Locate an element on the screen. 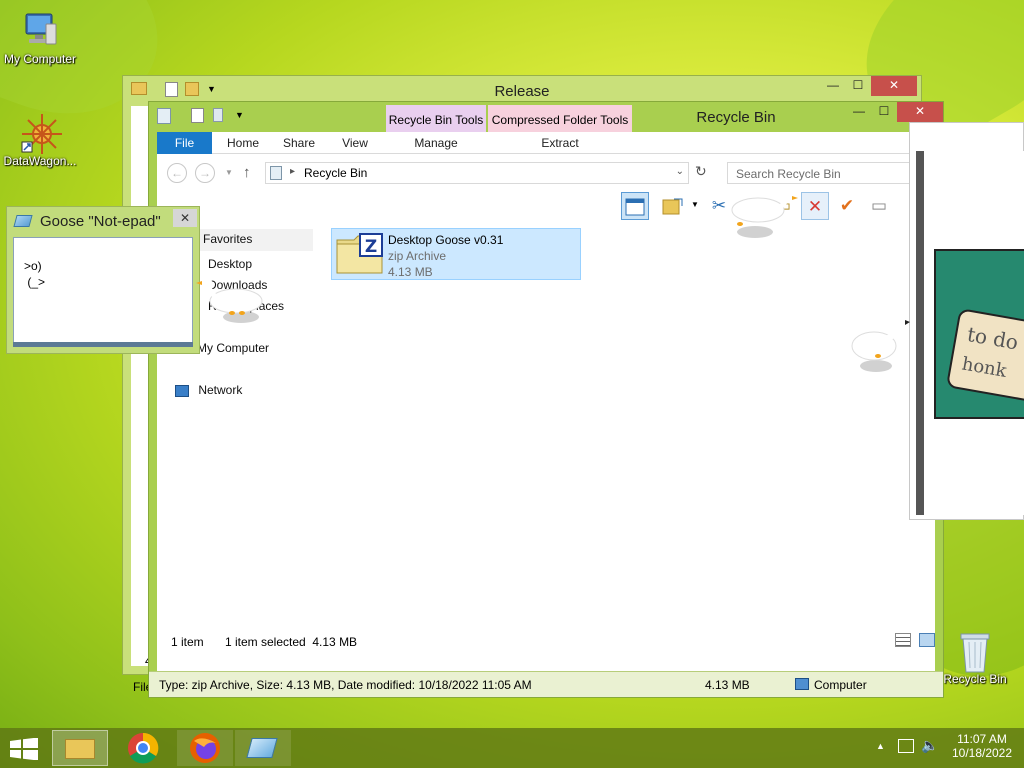 Image resolution: width=1024 pixels, height=768 pixels. tab-file: File is located at coordinates (184, 143).